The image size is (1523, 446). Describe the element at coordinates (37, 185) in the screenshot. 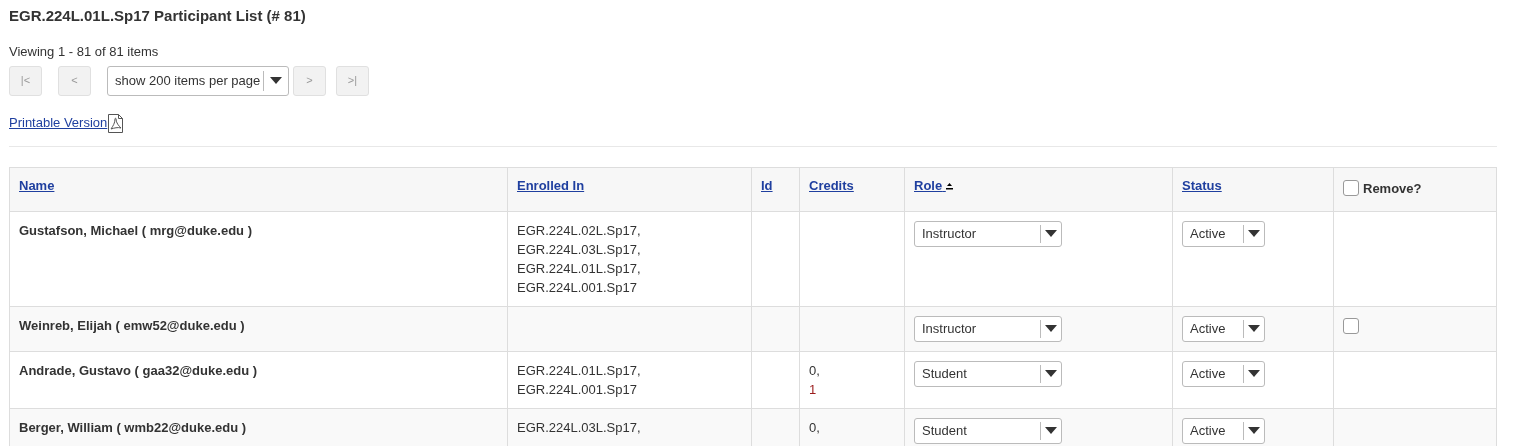

I see `column-header-link: Name` at that location.